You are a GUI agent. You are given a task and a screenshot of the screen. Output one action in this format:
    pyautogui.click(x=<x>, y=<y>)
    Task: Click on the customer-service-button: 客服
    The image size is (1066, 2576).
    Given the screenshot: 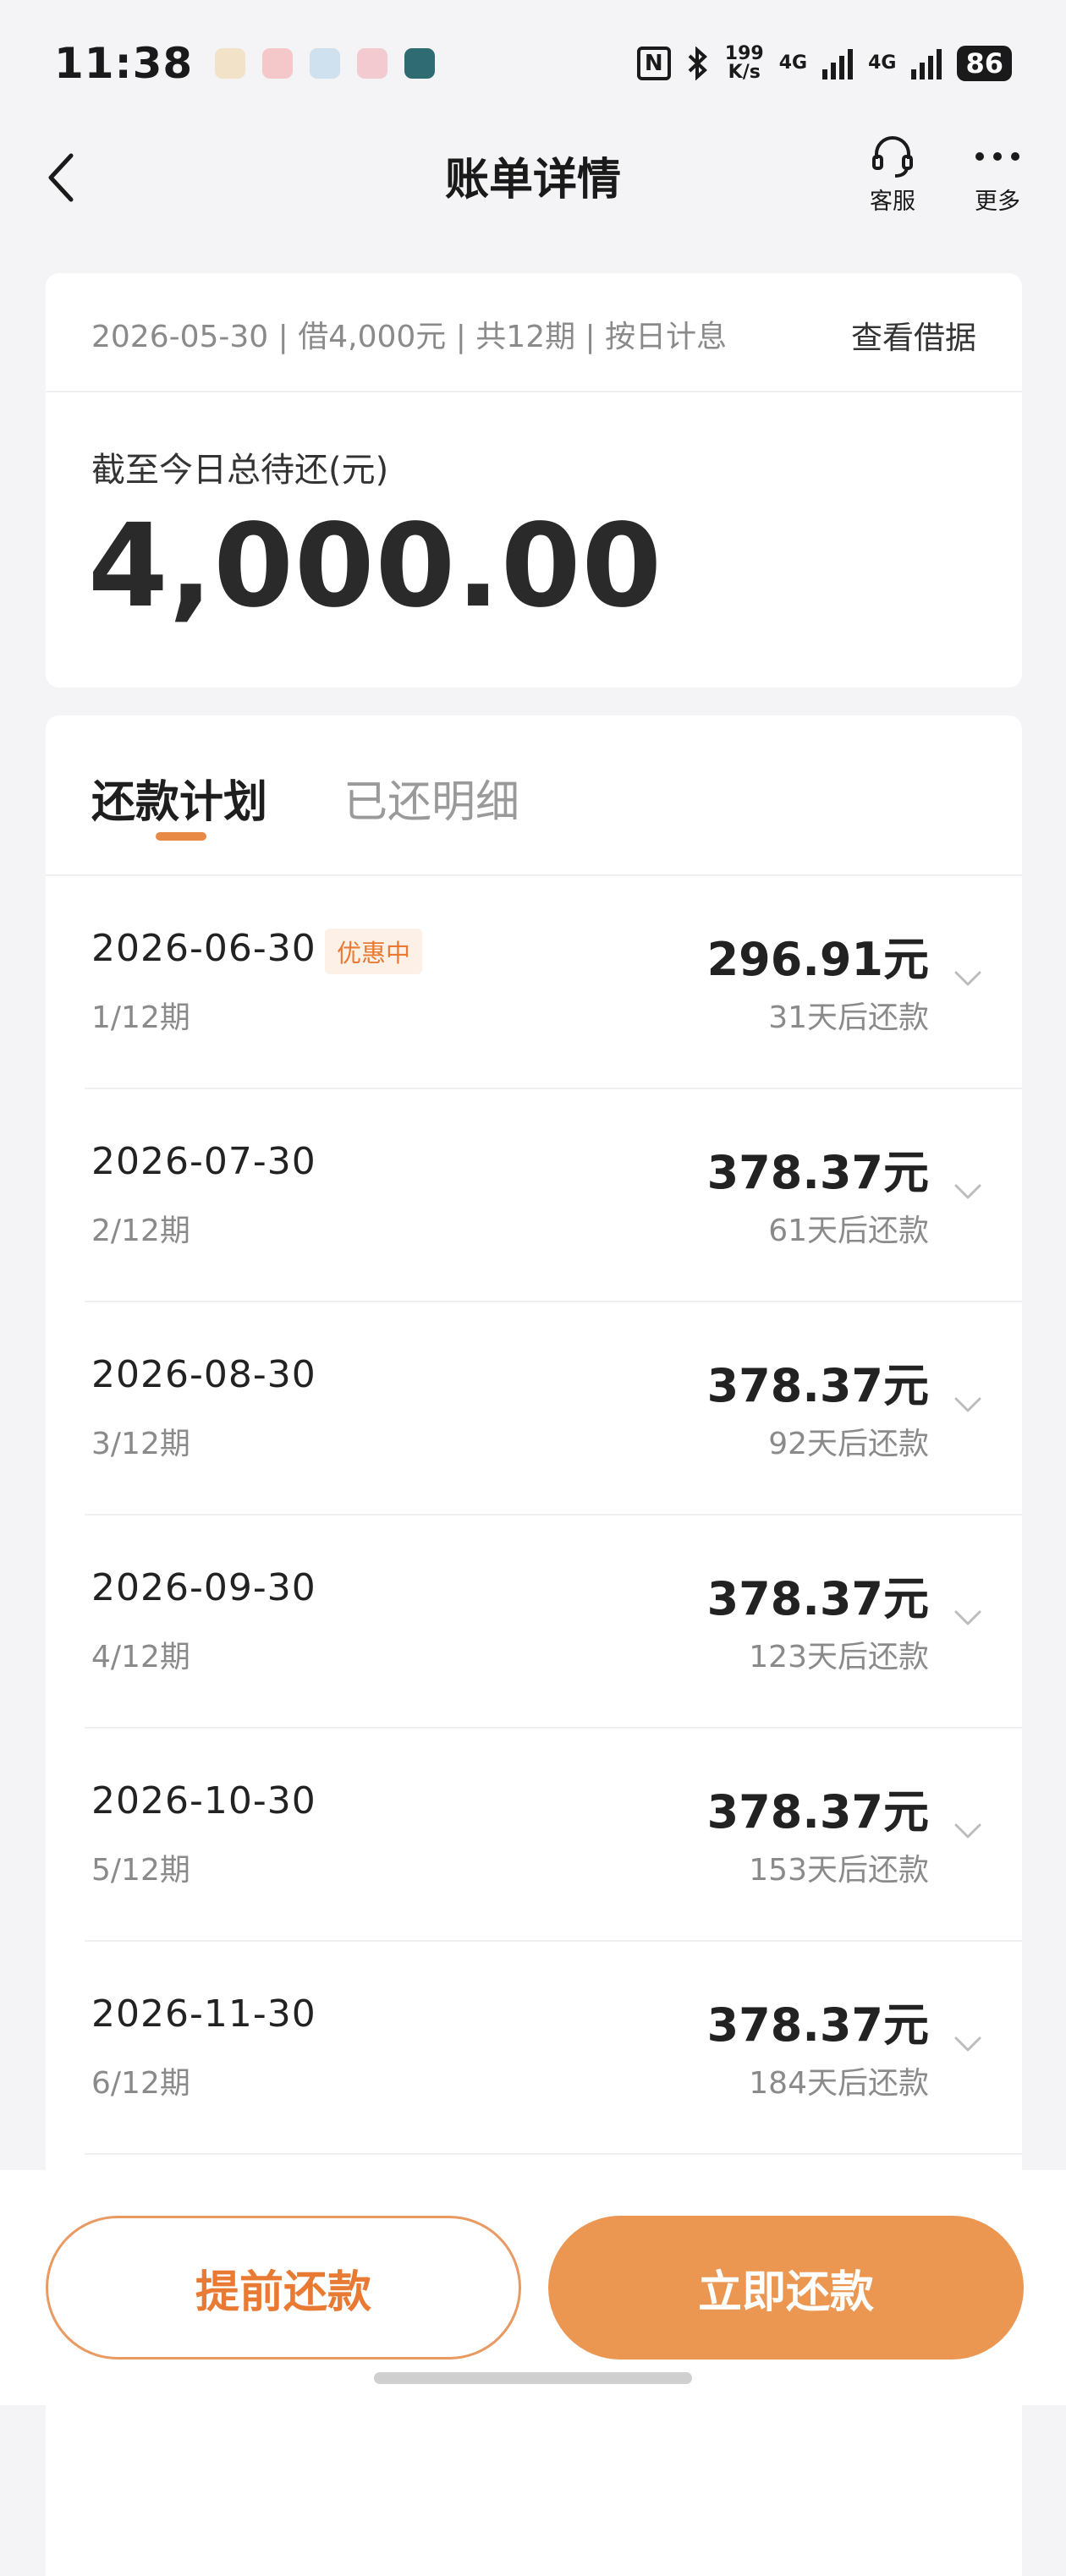 What is the action you would take?
    pyautogui.click(x=892, y=173)
    